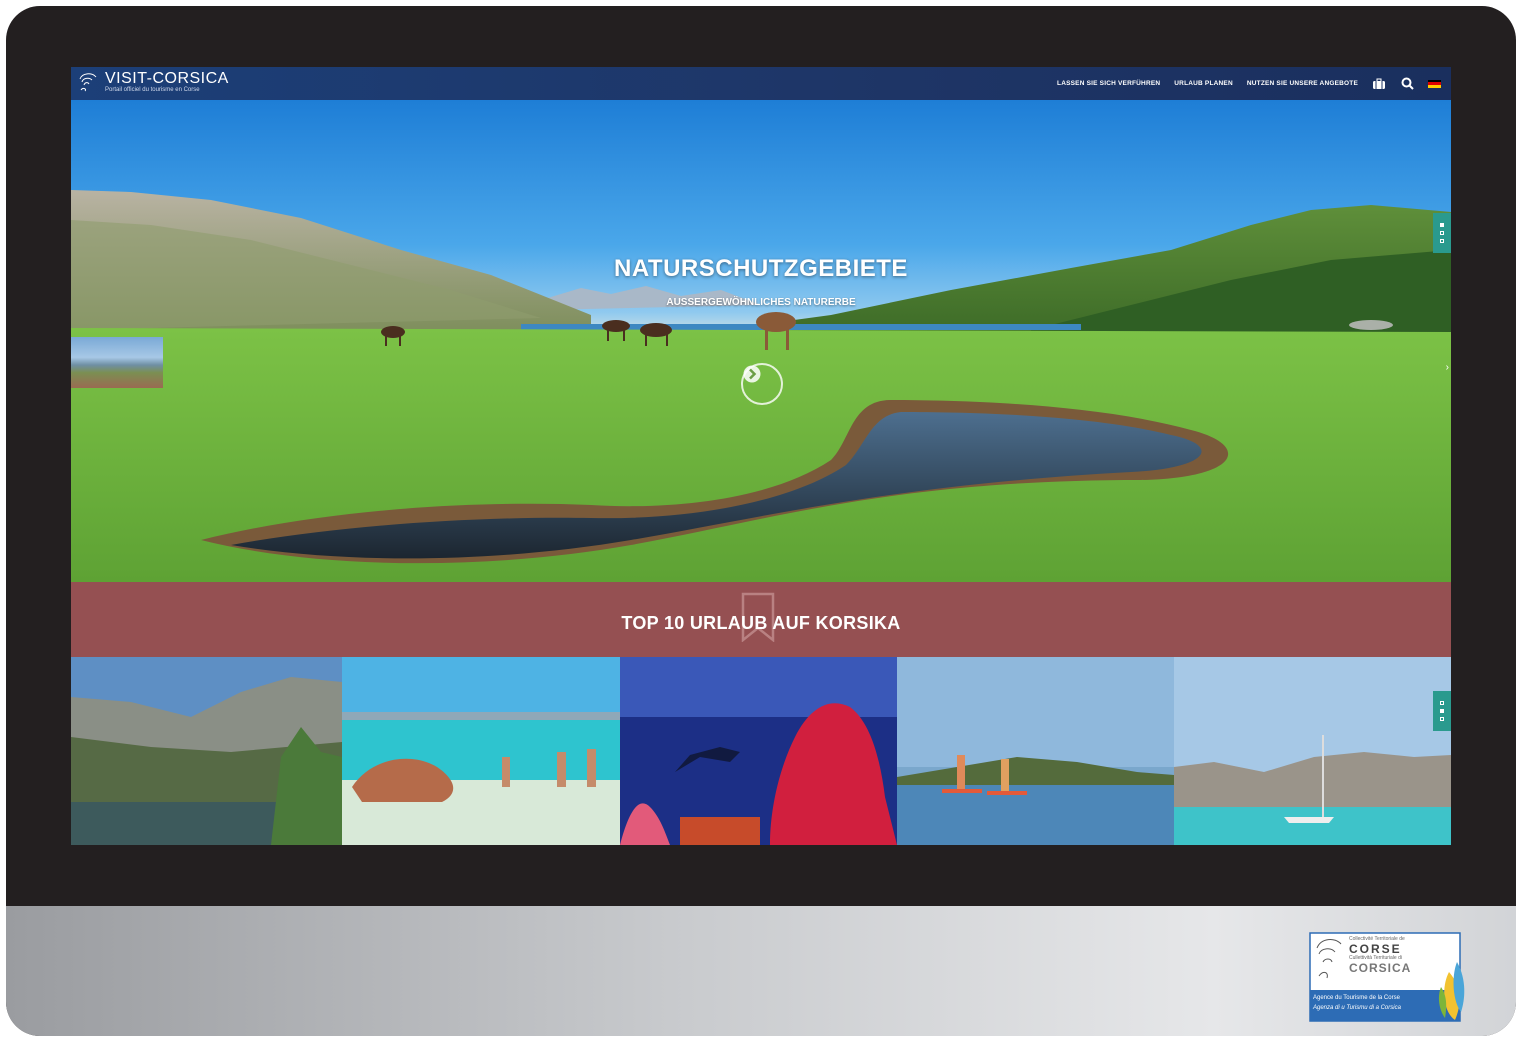 This screenshot has width=1520, height=1038. I want to click on nav-link-seduce: LASSEN SIE SICH VERFÜHREN, so click(1108, 83).